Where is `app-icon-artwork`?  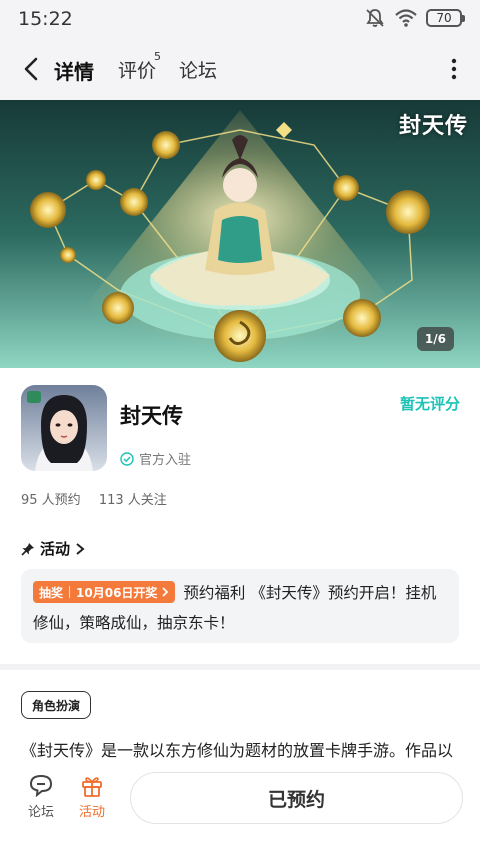
app-icon-artwork is located at coordinates (64, 428).